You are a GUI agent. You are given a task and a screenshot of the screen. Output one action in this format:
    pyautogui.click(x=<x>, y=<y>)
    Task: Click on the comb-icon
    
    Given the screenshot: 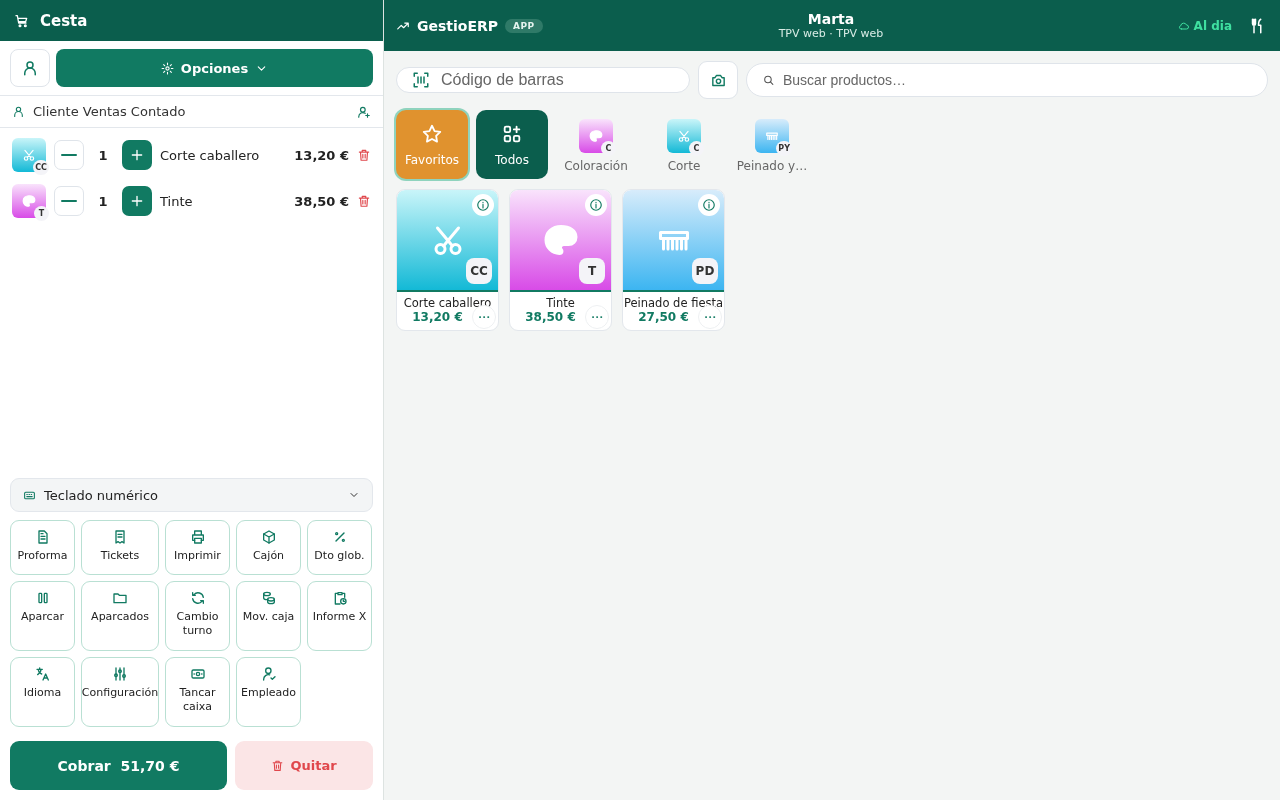 What is the action you would take?
    pyautogui.click(x=772, y=136)
    